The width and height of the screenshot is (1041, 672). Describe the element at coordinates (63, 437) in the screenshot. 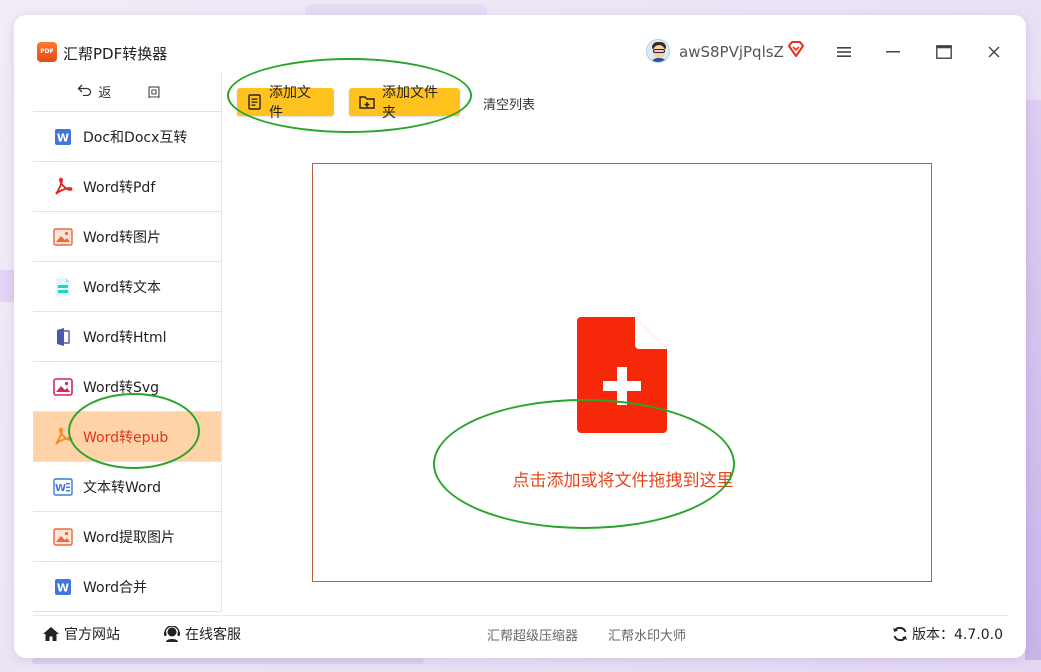

I see `epub-icon` at that location.